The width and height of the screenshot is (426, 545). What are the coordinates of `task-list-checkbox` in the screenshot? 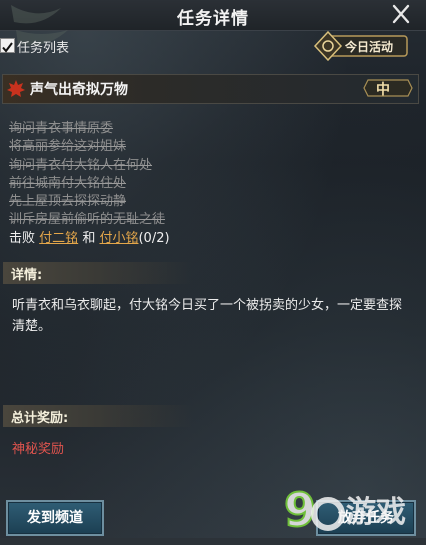 It's located at (7, 45).